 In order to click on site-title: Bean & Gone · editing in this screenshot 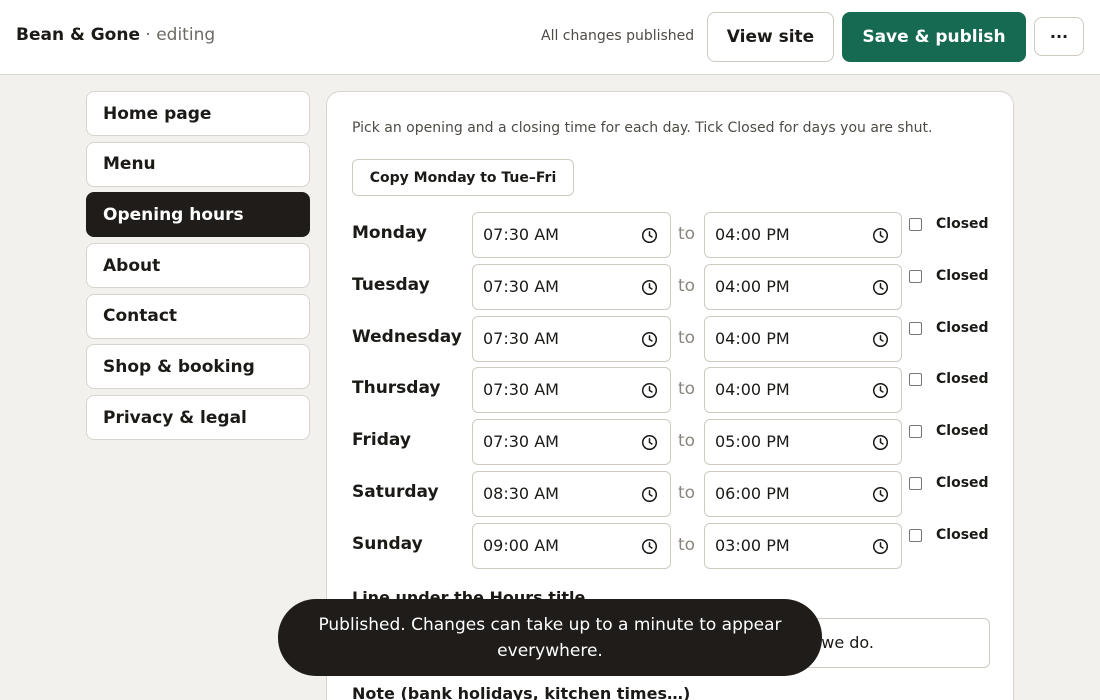, I will do `click(115, 35)`.